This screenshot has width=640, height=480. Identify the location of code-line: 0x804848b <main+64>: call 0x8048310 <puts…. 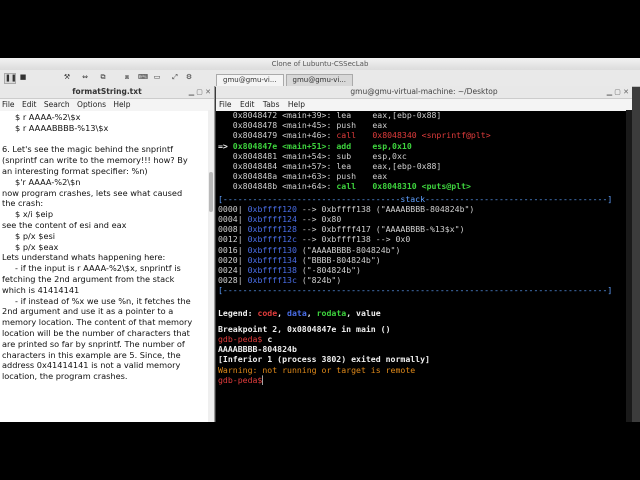
(423, 186).